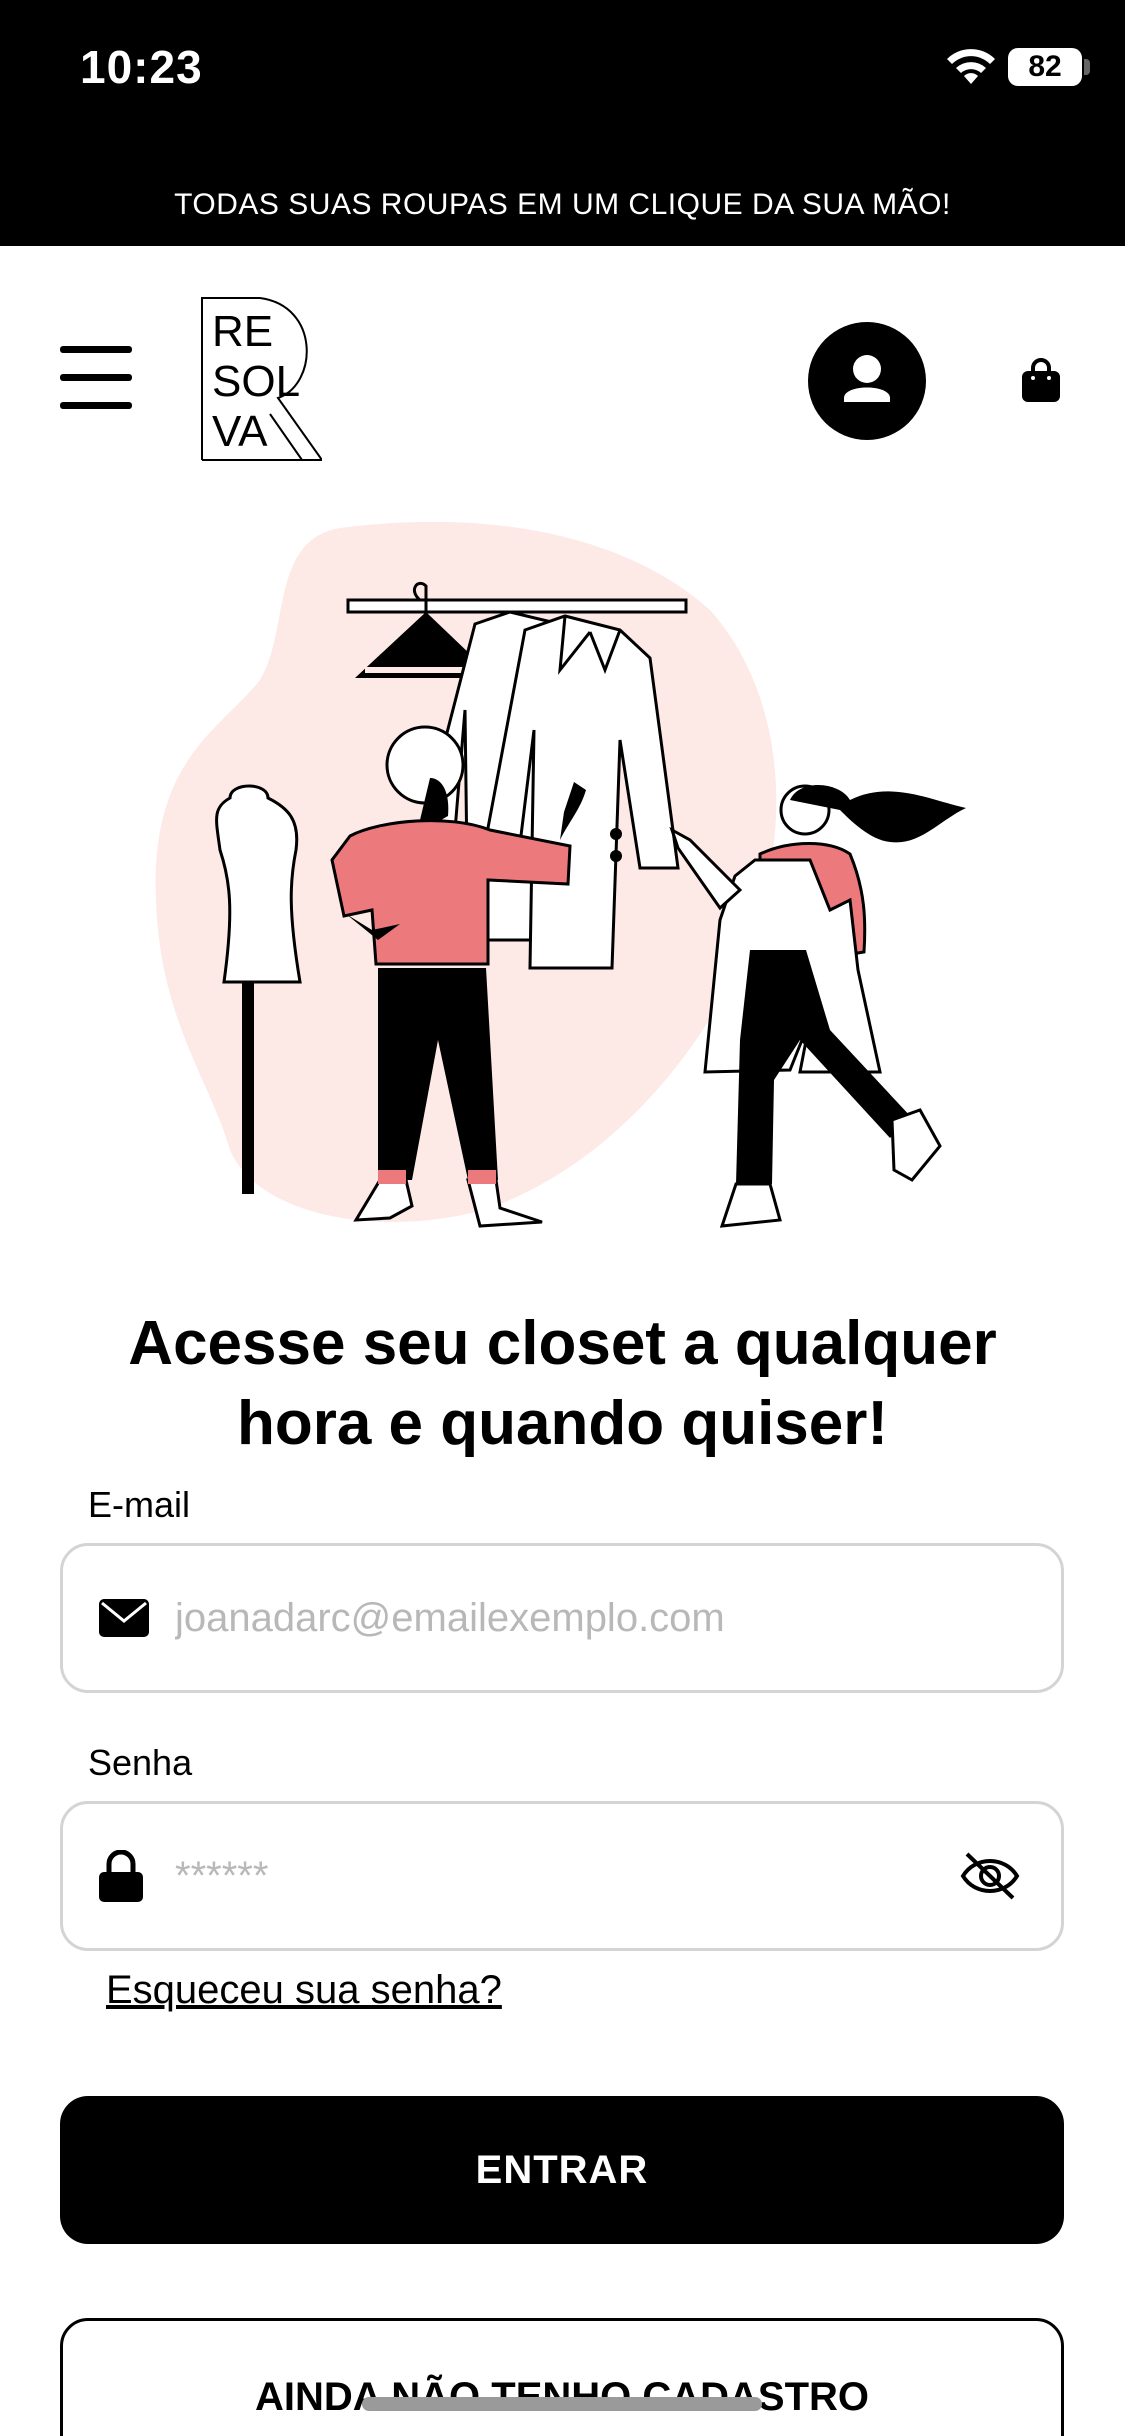 This screenshot has height=2436, width=1125. I want to click on email-field-container, so click(562, 1618).